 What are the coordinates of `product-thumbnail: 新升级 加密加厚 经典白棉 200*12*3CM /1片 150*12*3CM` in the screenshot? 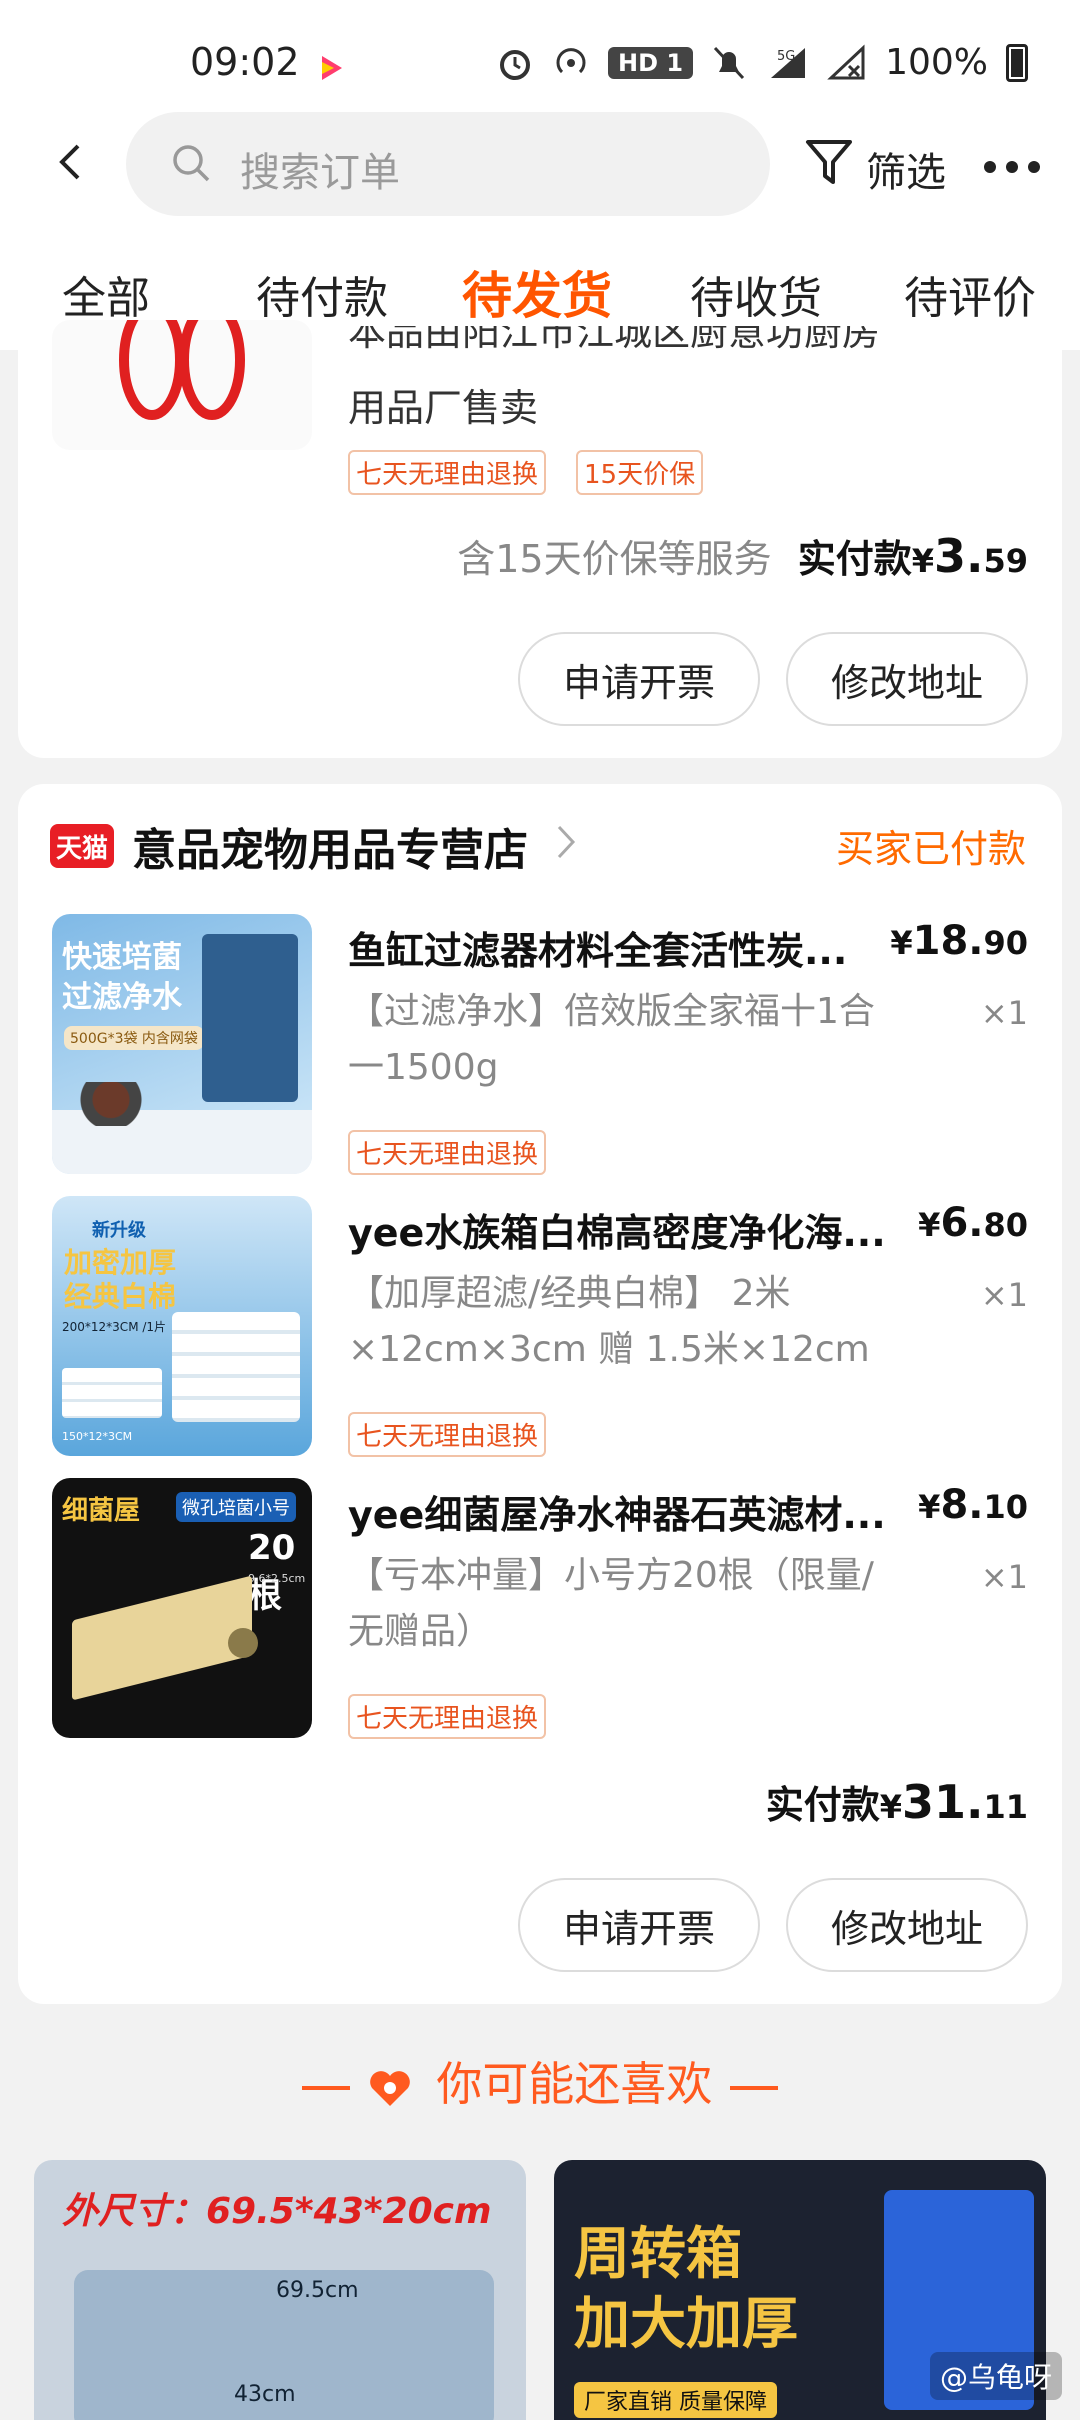 It's located at (182, 1326).